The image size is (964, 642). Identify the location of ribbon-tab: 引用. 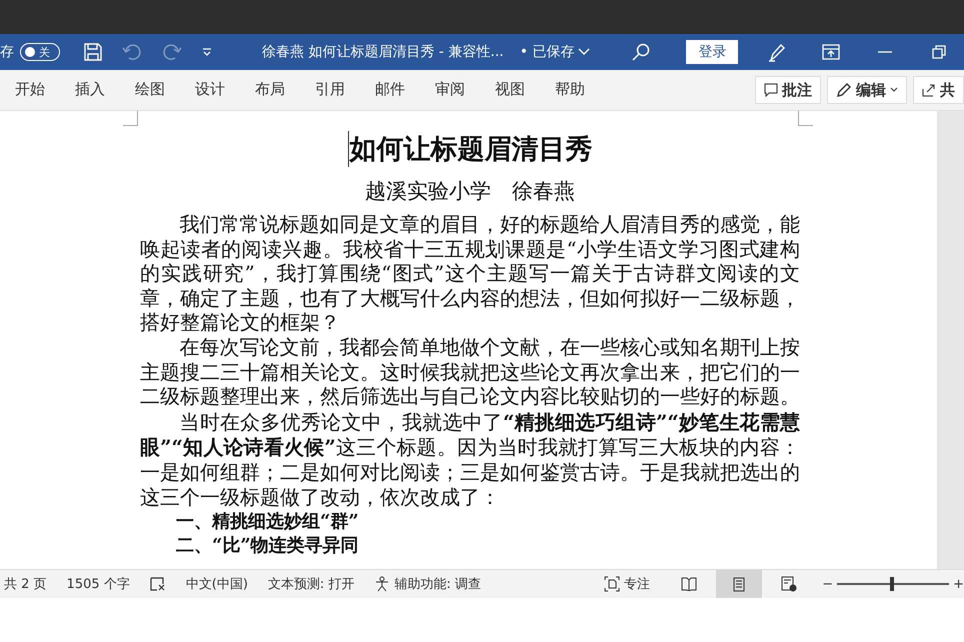
(330, 90).